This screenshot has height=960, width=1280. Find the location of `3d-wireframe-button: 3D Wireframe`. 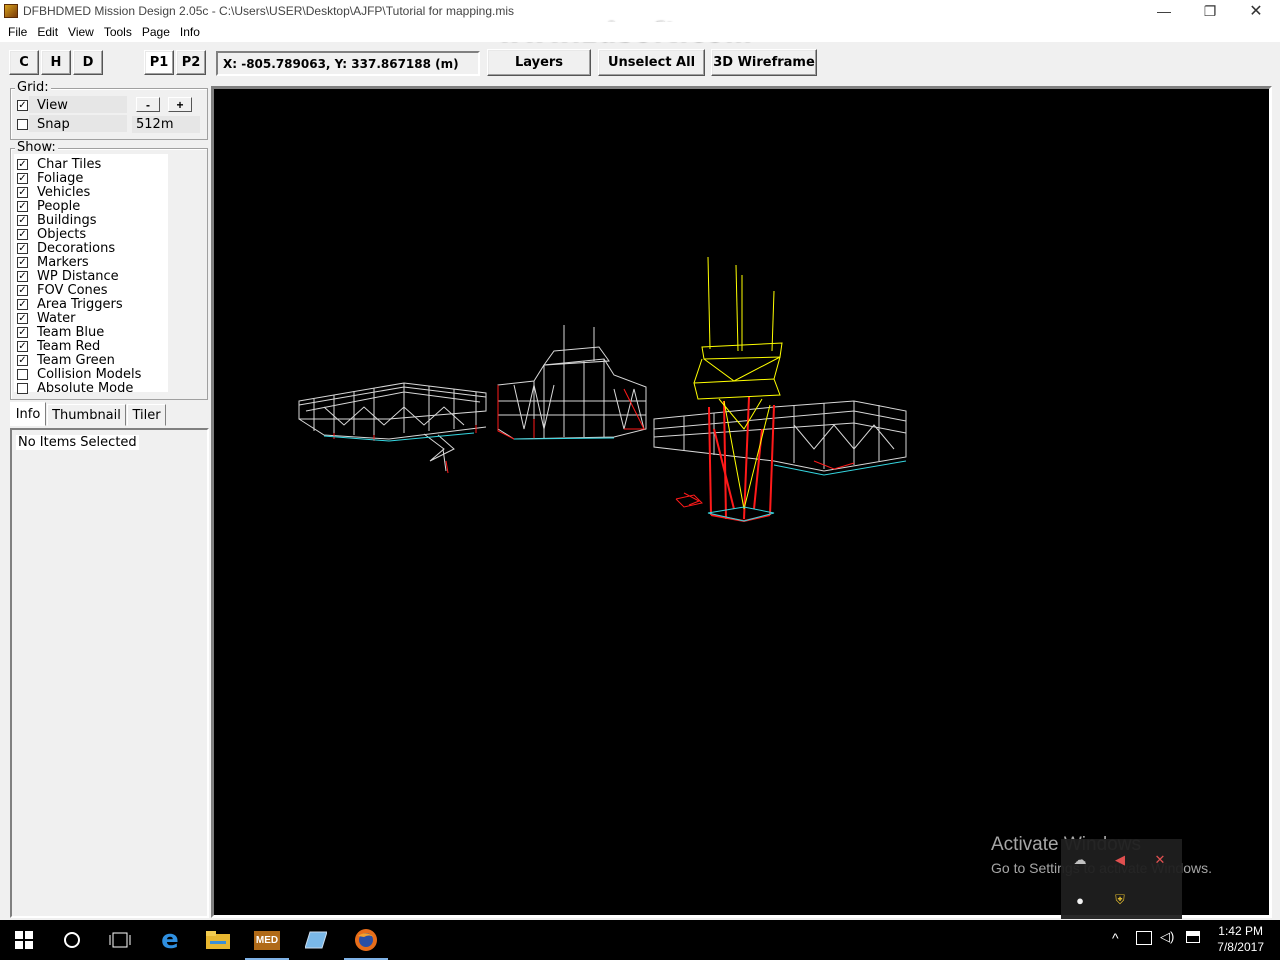

3d-wireframe-button: 3D Wireframe is located at coordinates (764, 62).